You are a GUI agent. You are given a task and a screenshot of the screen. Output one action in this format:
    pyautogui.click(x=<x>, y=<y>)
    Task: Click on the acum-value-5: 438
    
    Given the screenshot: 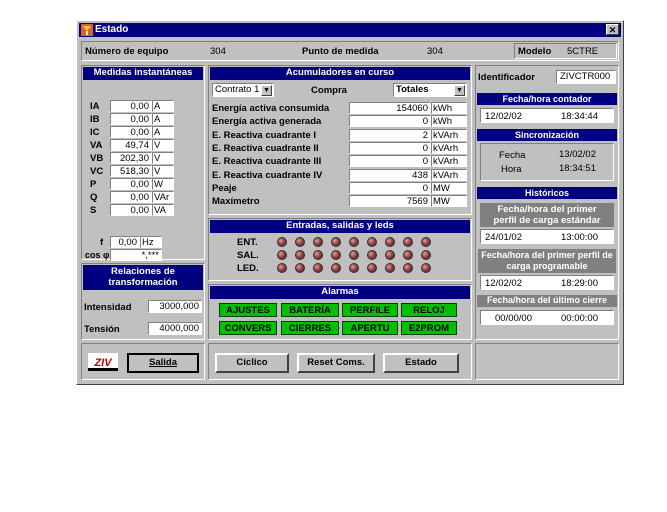 What is the action you would take?
    pyautogui.click(x=390, y=174)
    